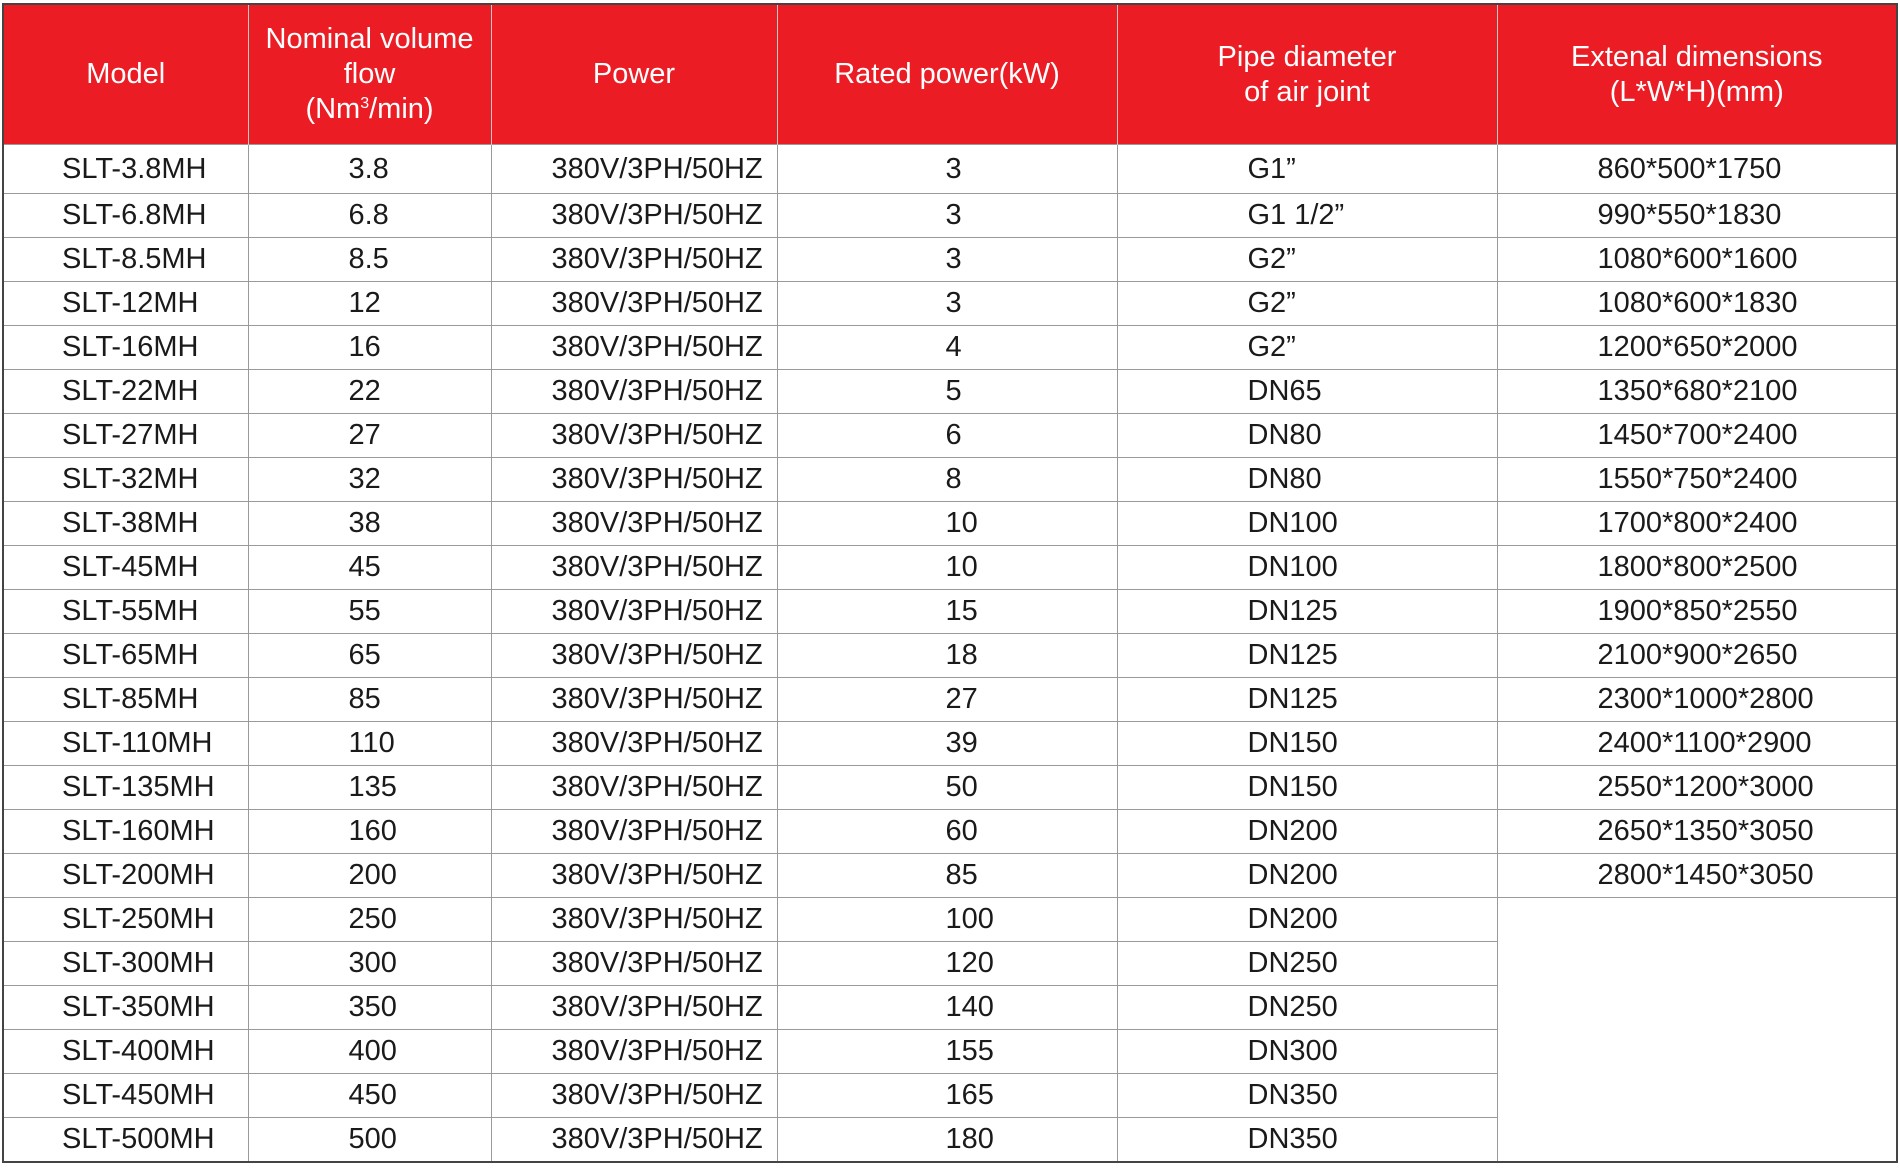 The image size is (1900, 1172). Describe the element at coordinates (401, 109) in the screenshot. I see `header-flow-unit-post: /min)` at that location.